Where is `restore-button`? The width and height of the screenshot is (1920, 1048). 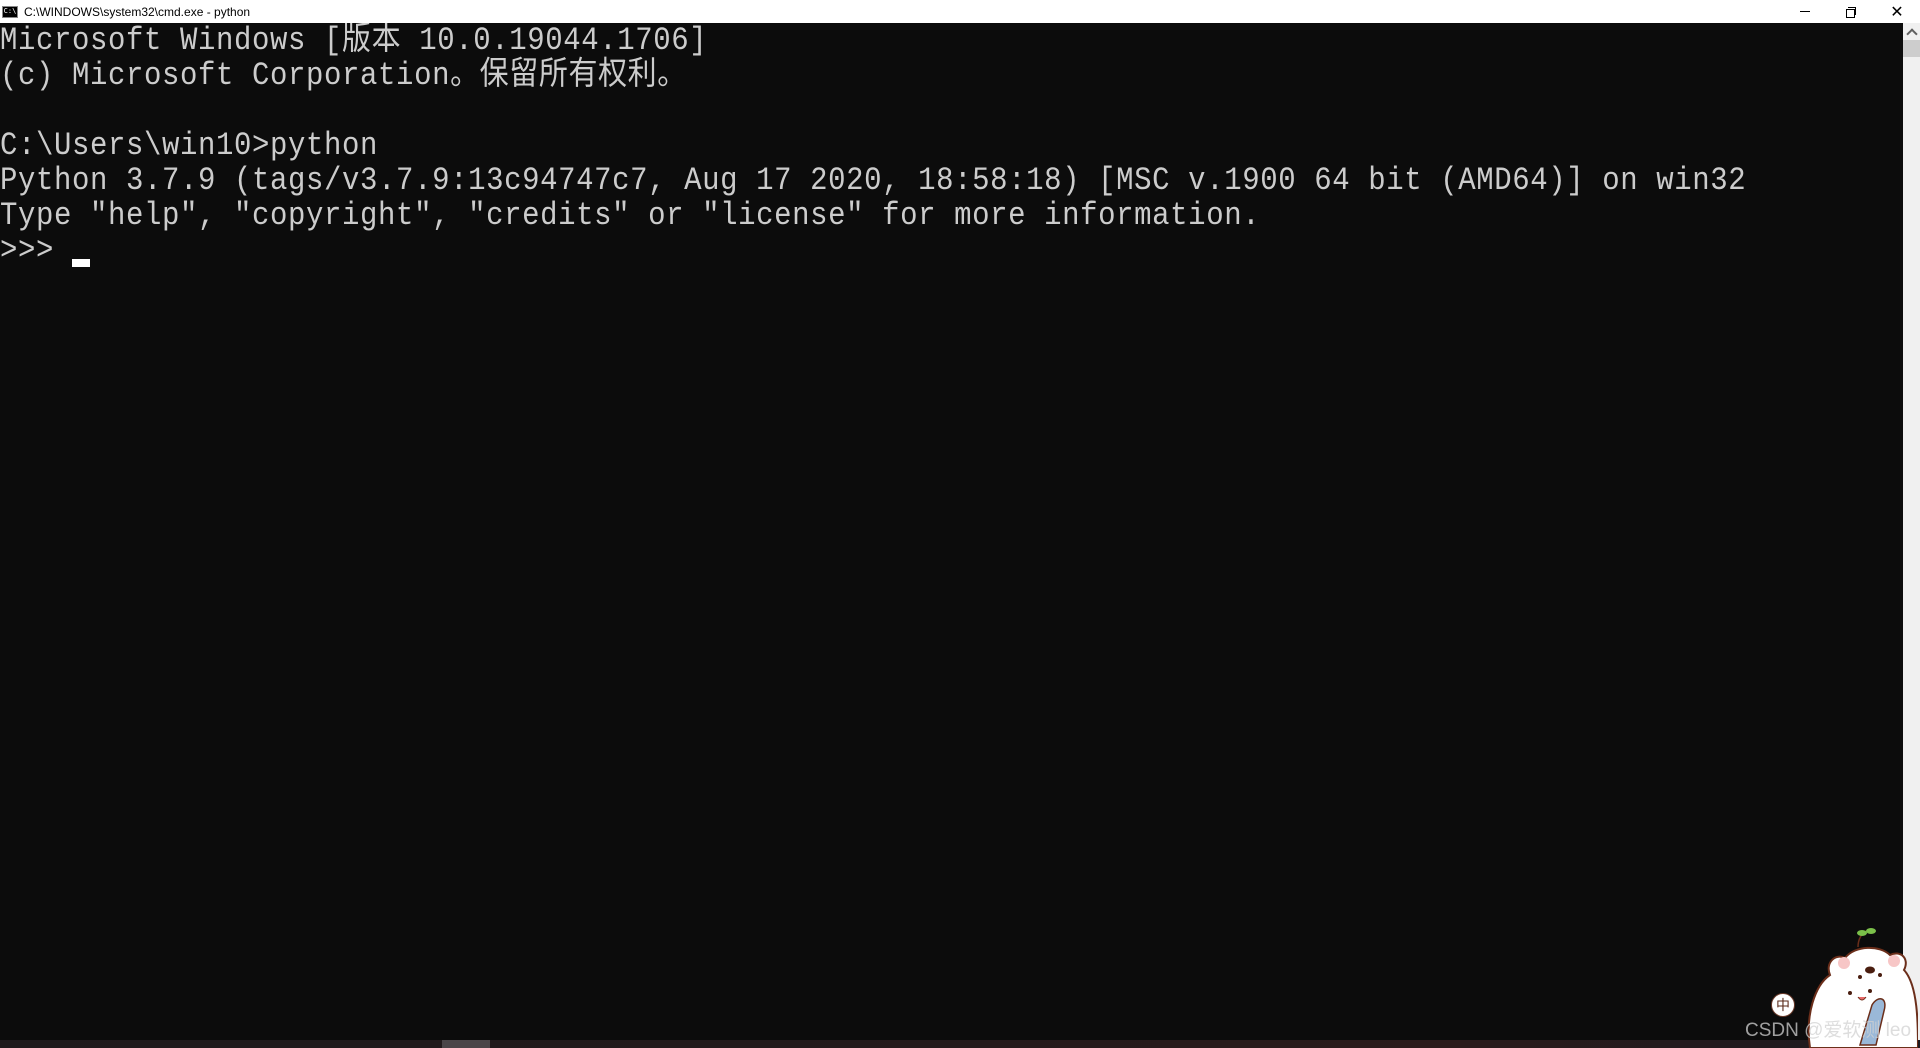
restore-button is located at coordinates (1851, 11).